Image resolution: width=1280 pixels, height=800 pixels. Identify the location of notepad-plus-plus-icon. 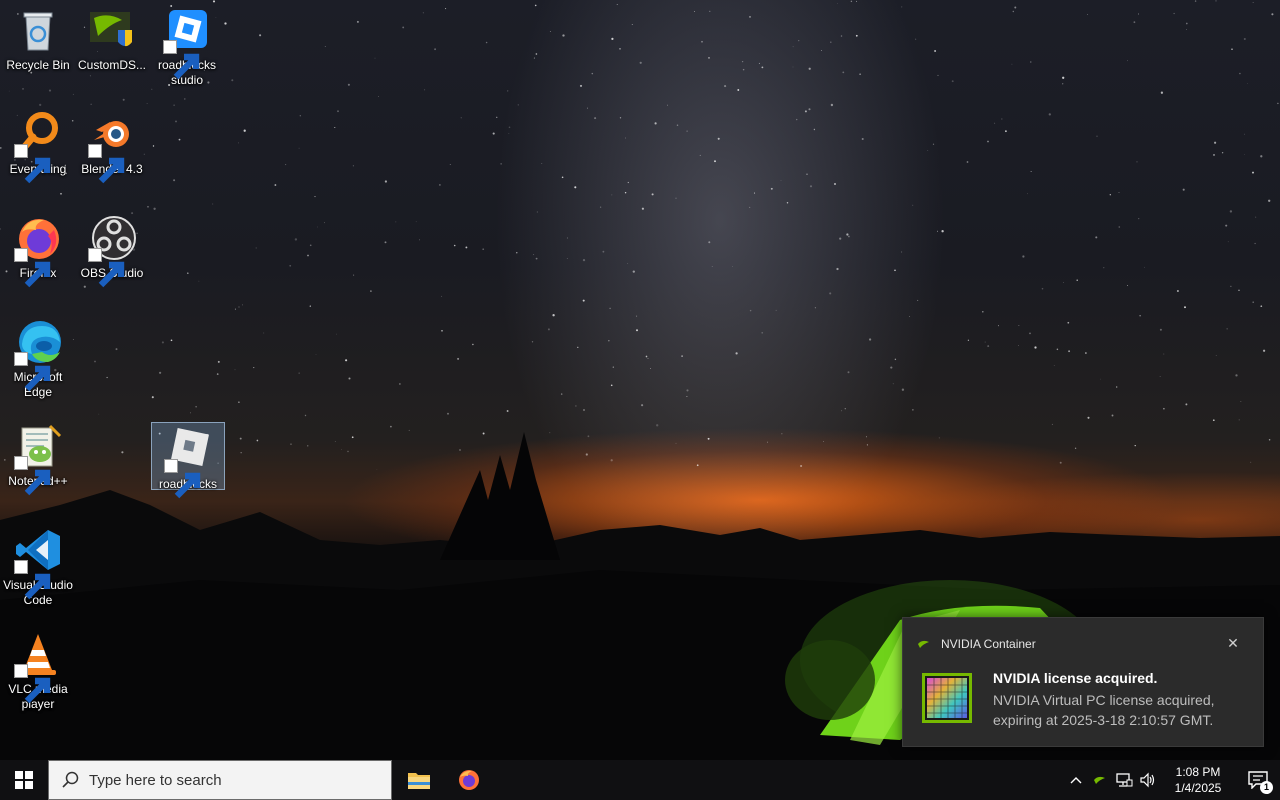
(38, 459).